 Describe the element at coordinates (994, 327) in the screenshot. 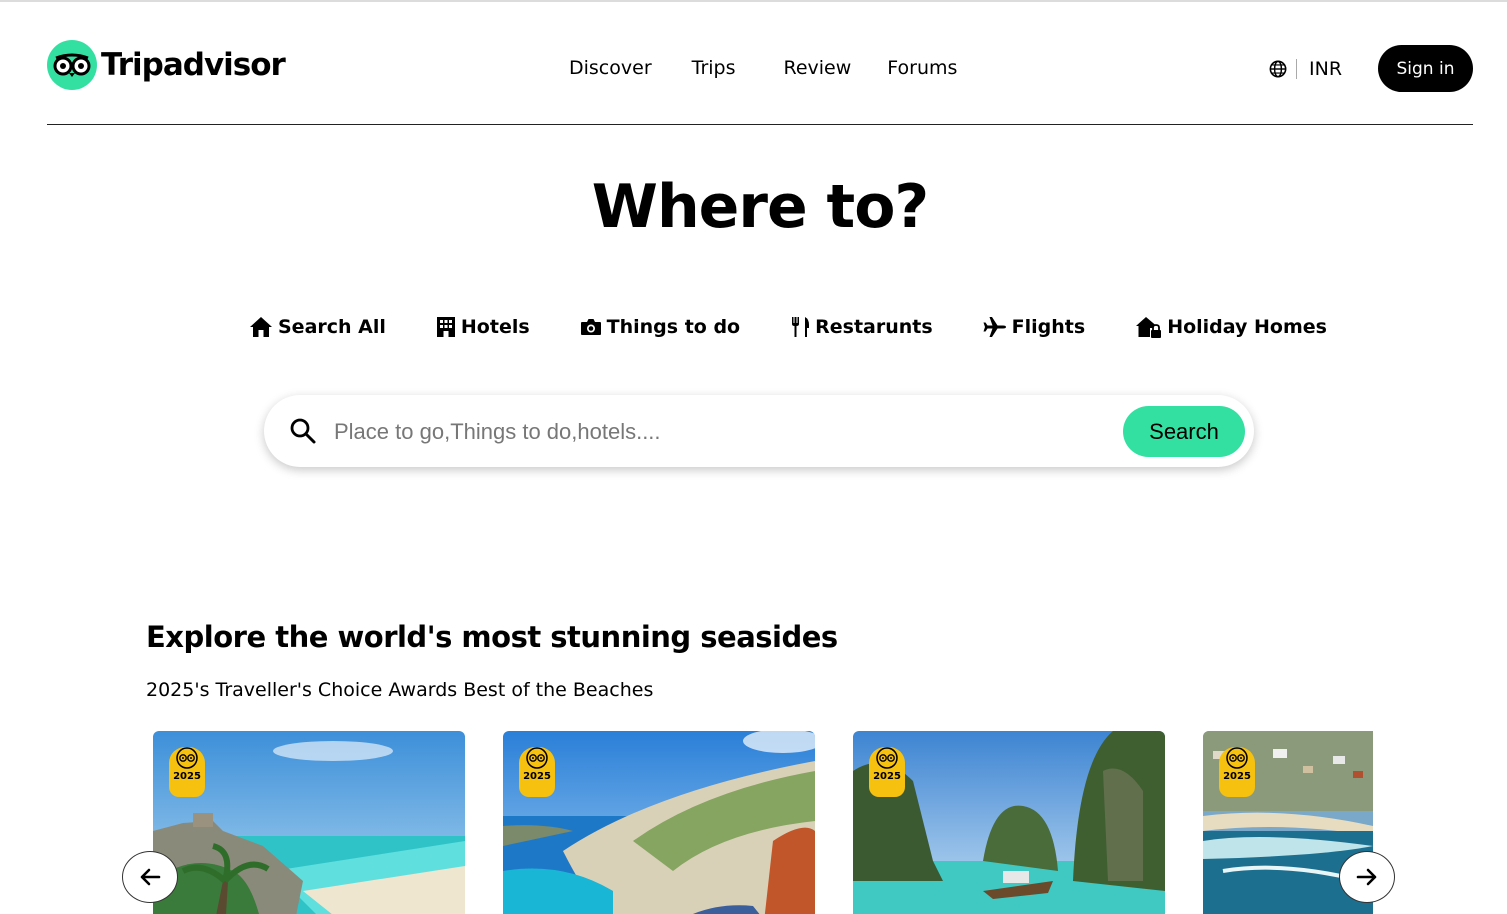

I see `plane-icon` at that location.